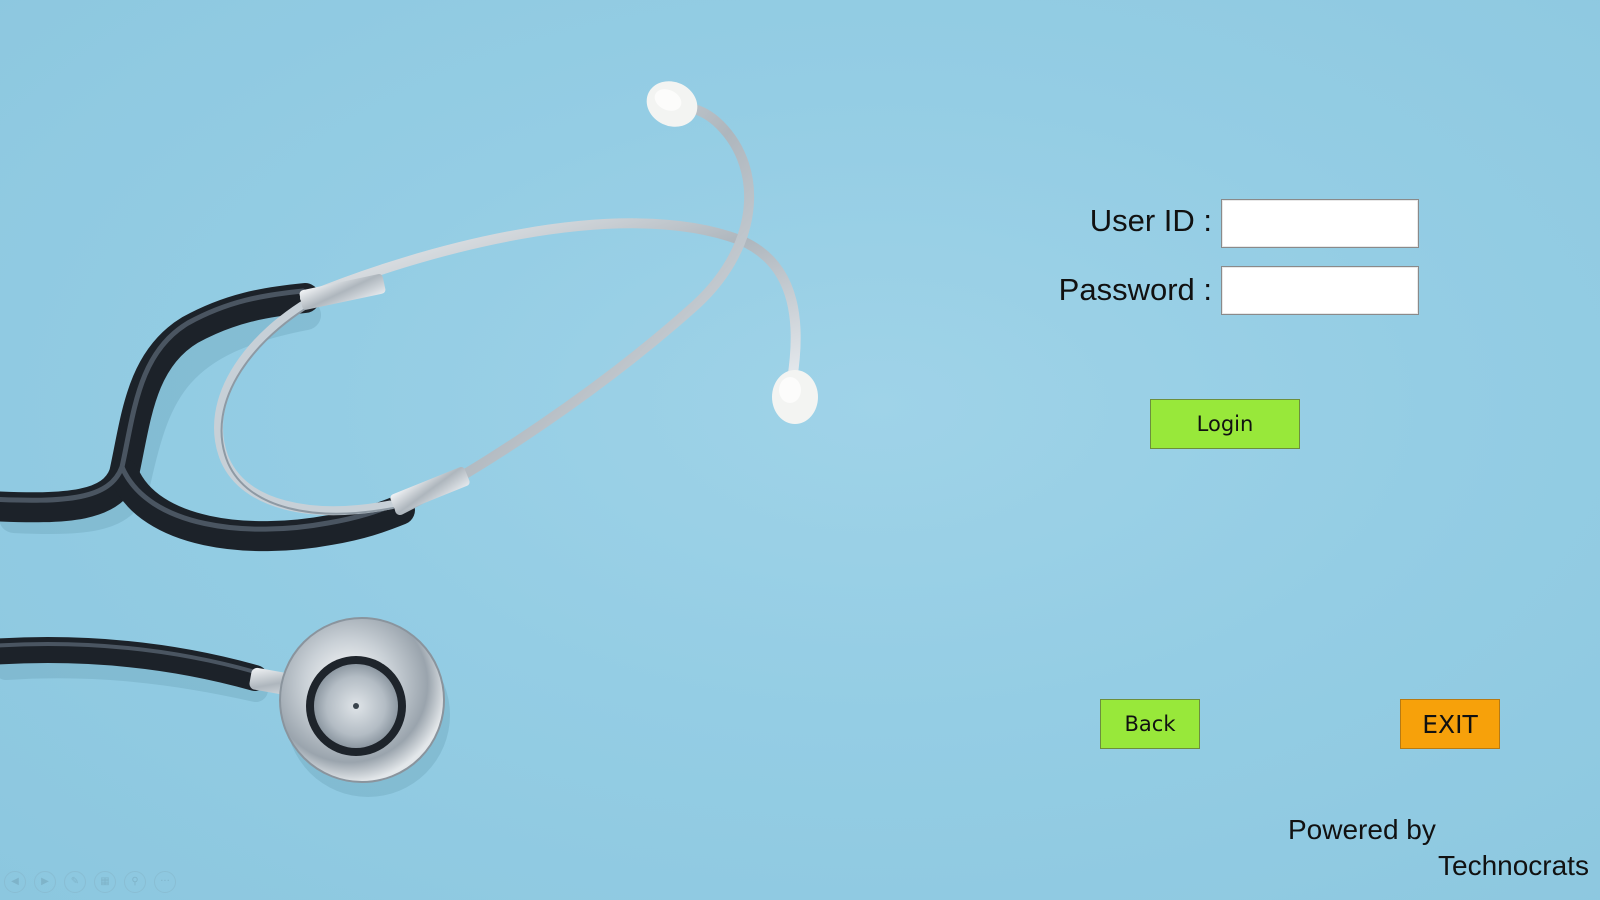 The image size is (1600, 900). I want to click on slides-grid-icon: ▦, so click(105, 882).